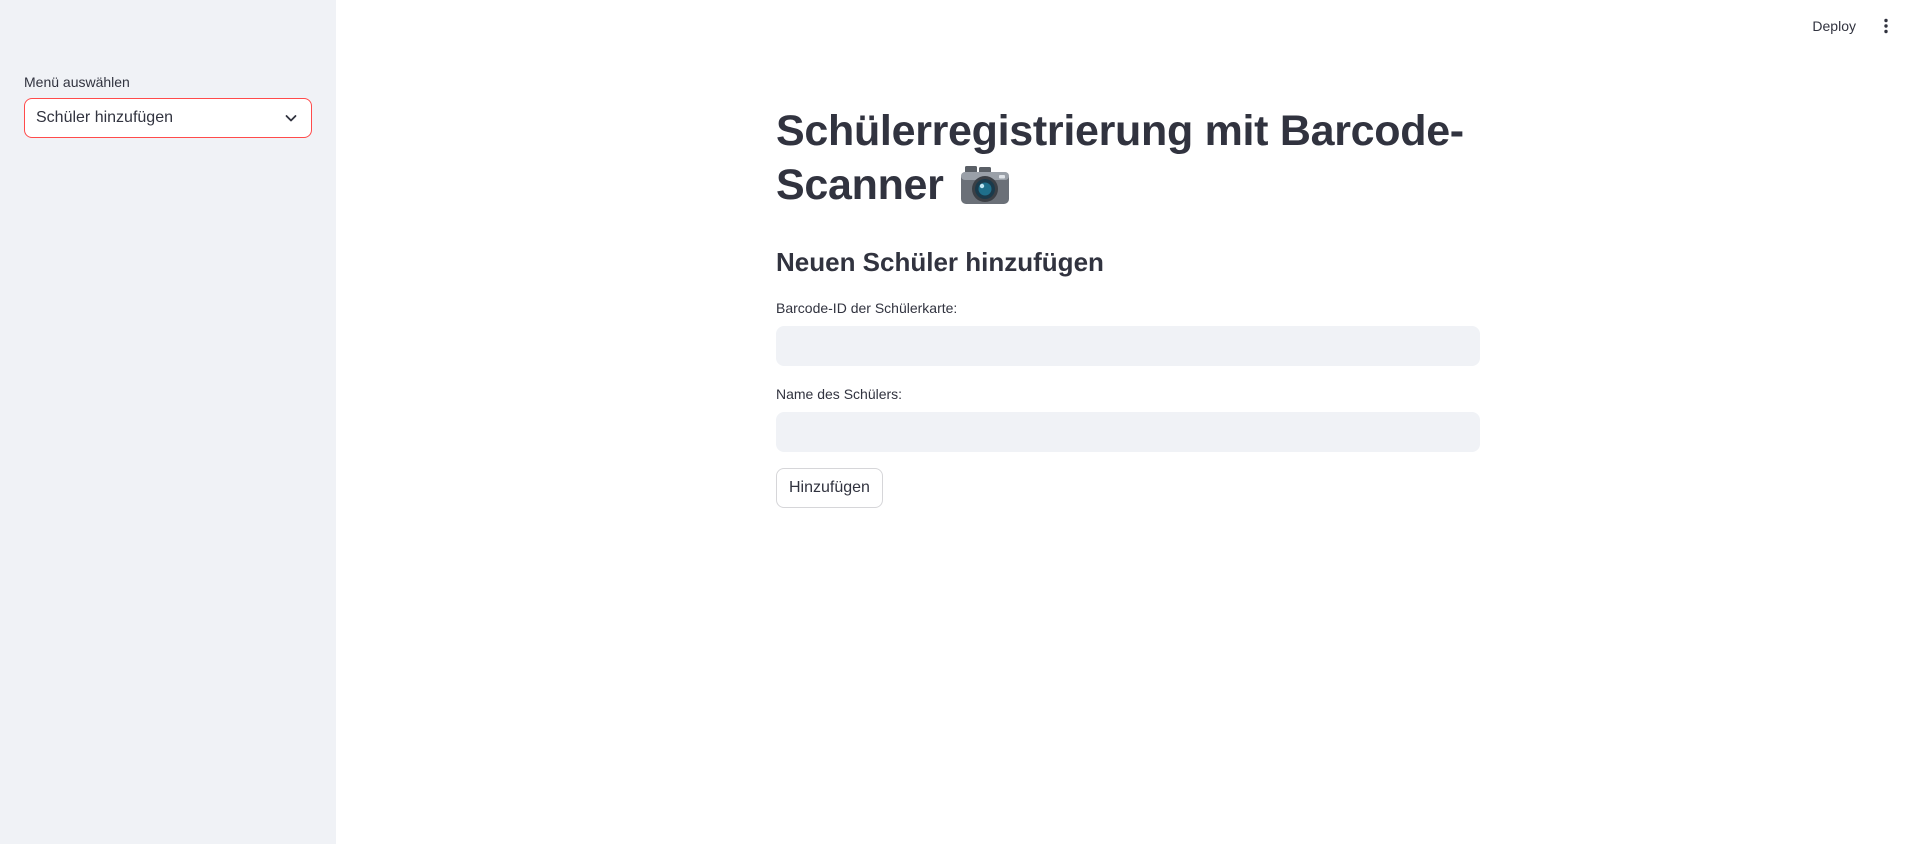  What do you see at coordinates (77, 82) in the screenshot?
I see `menu-select-label: Menü auswählen` at bounding box center [77, 82].